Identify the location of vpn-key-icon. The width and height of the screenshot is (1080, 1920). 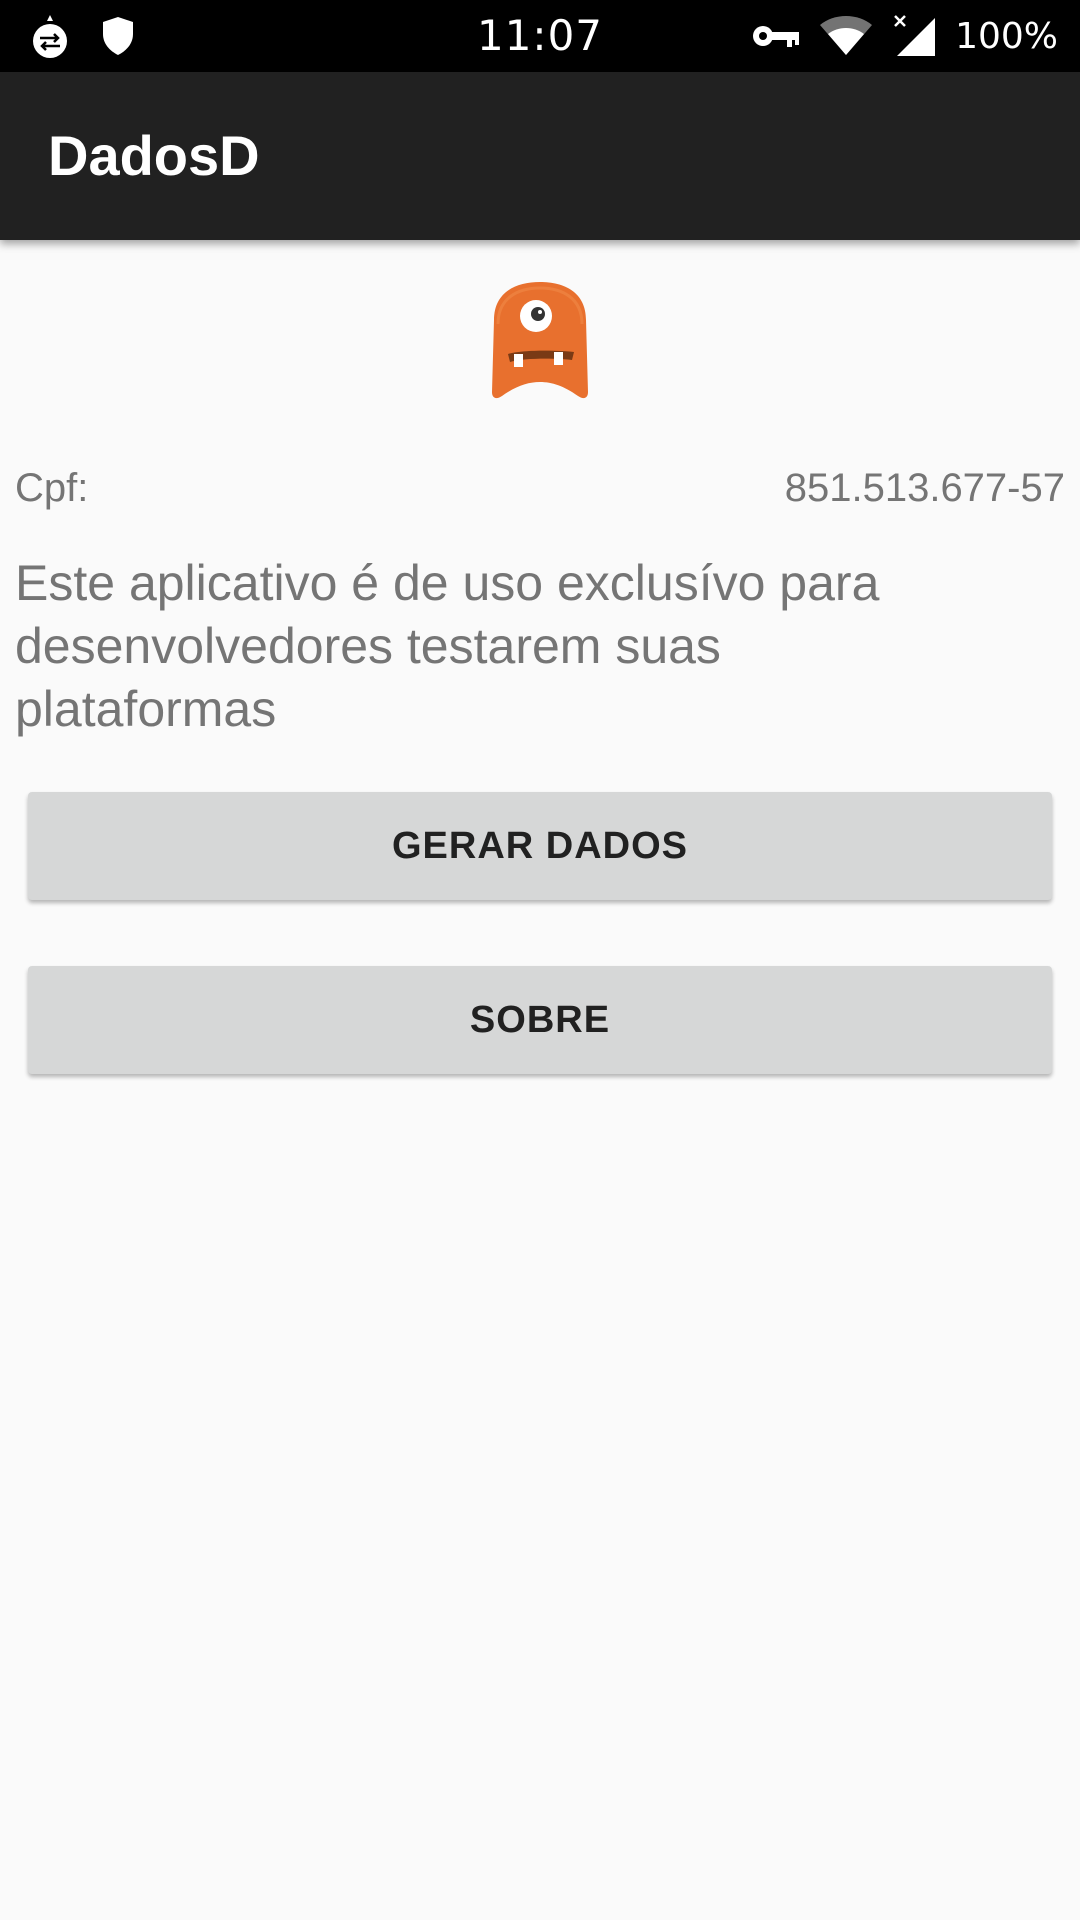
(776, 36).